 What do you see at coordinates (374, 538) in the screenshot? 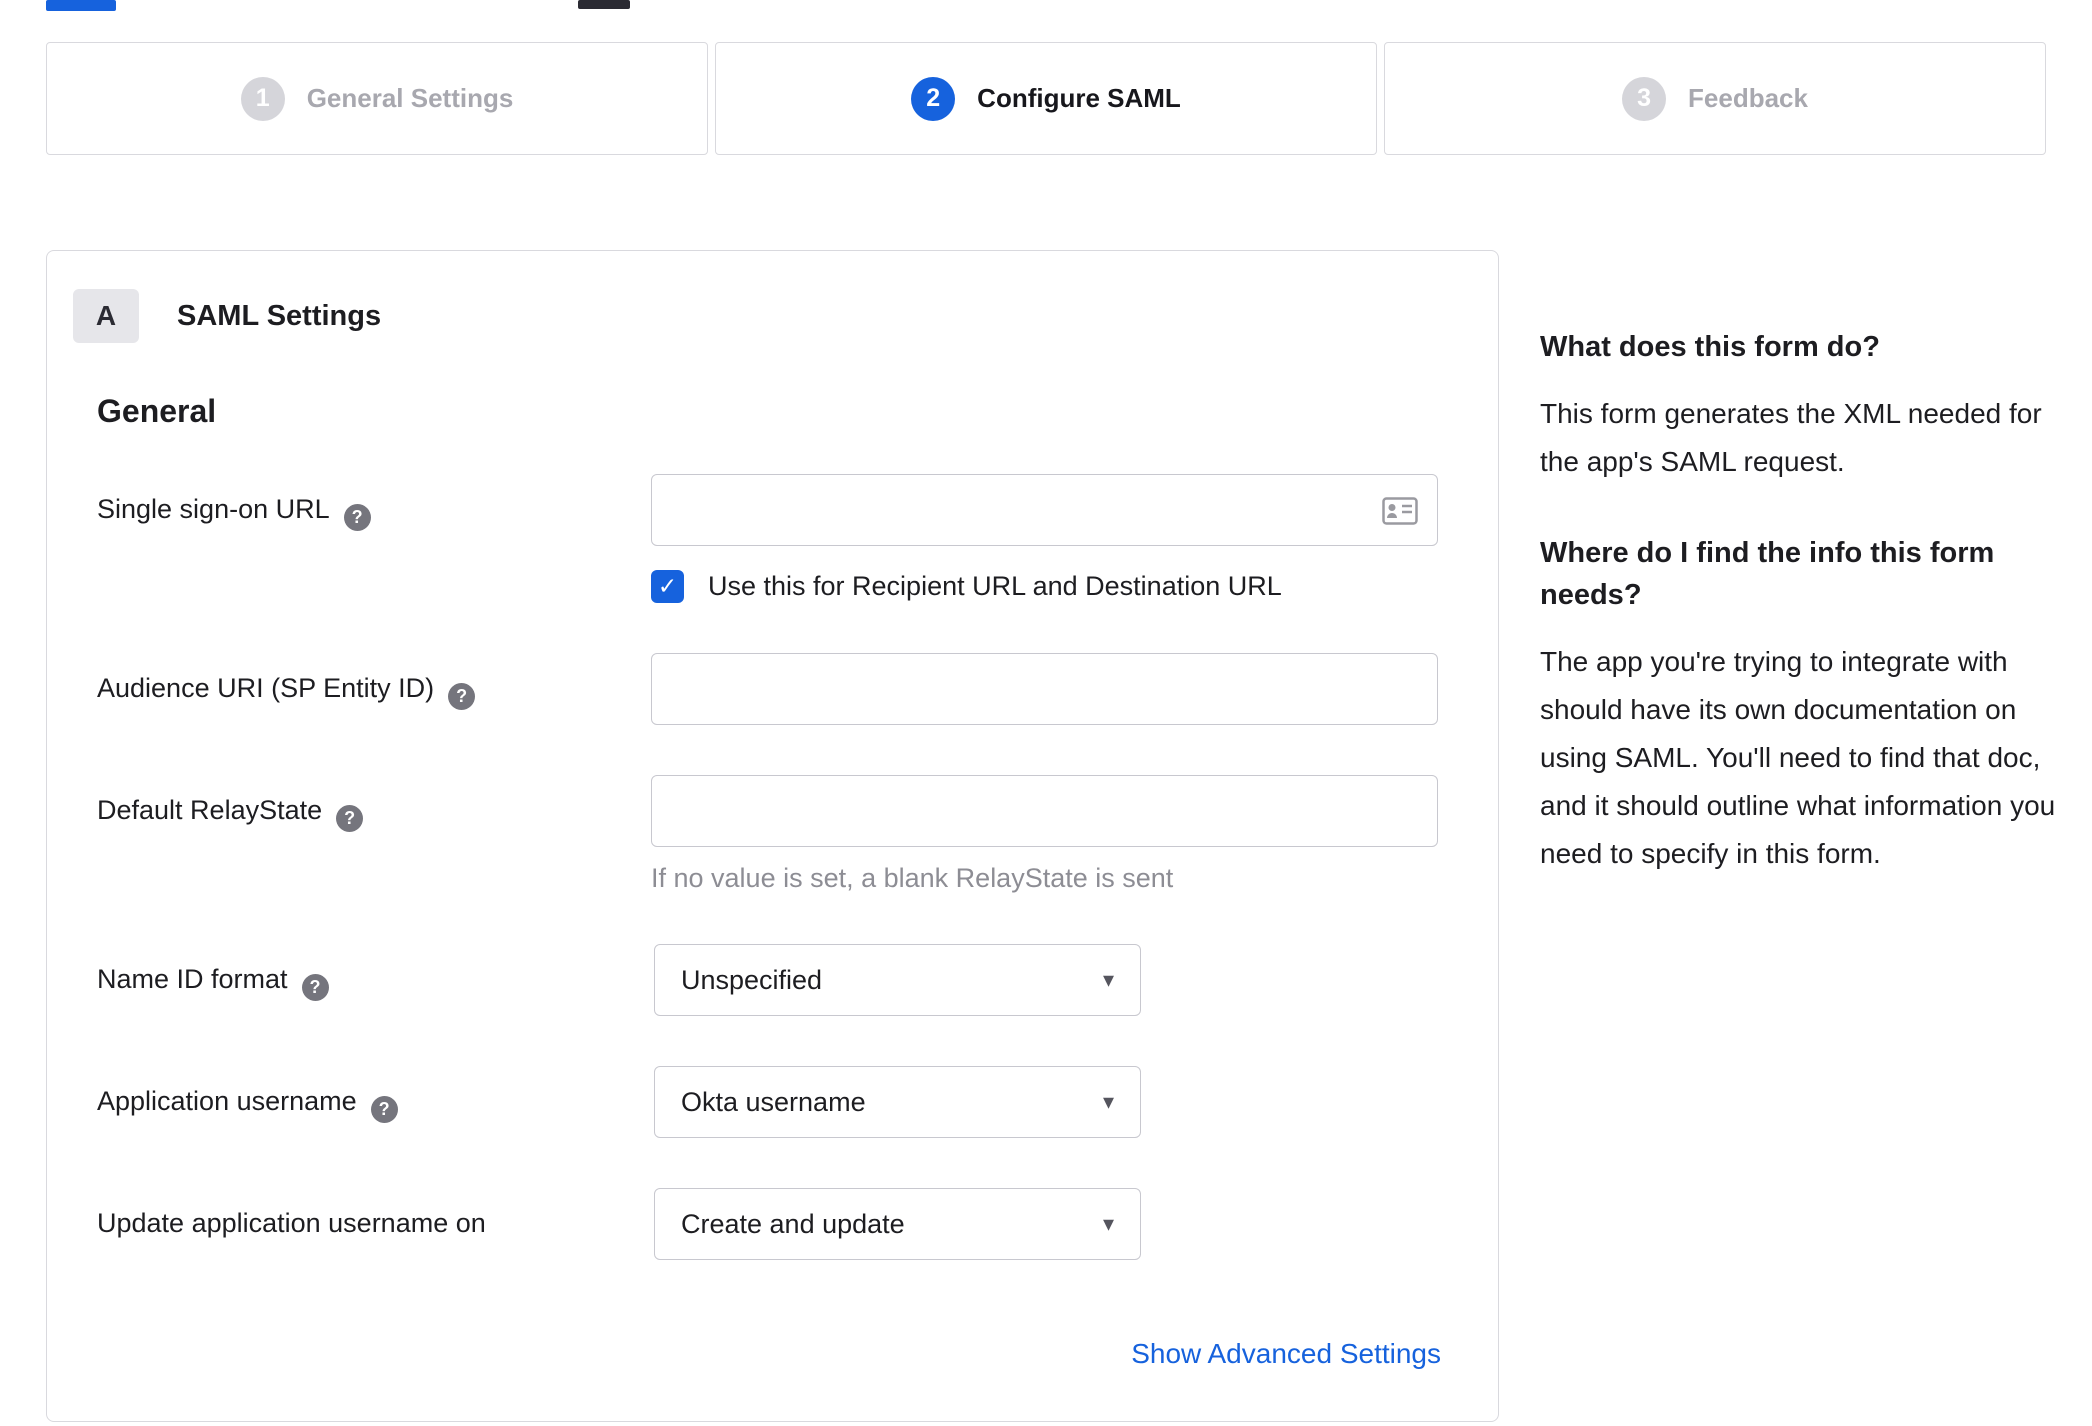
I see `field-label: Single sign-on URL?` at bounding box center [374, 538].